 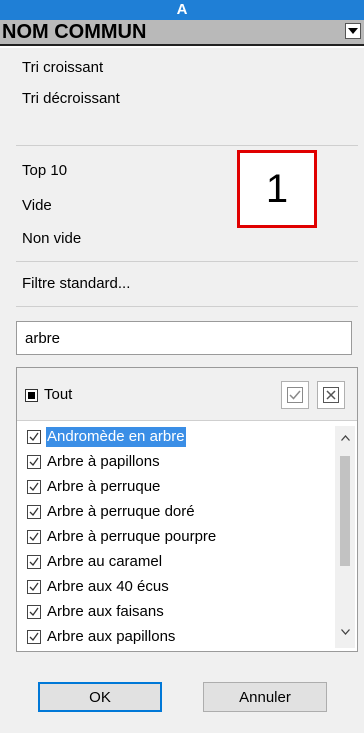 What do you see at coordinates (31, 395) in the screenshot?
I see `select-all-checkbox` at bounding box center [31, 395].